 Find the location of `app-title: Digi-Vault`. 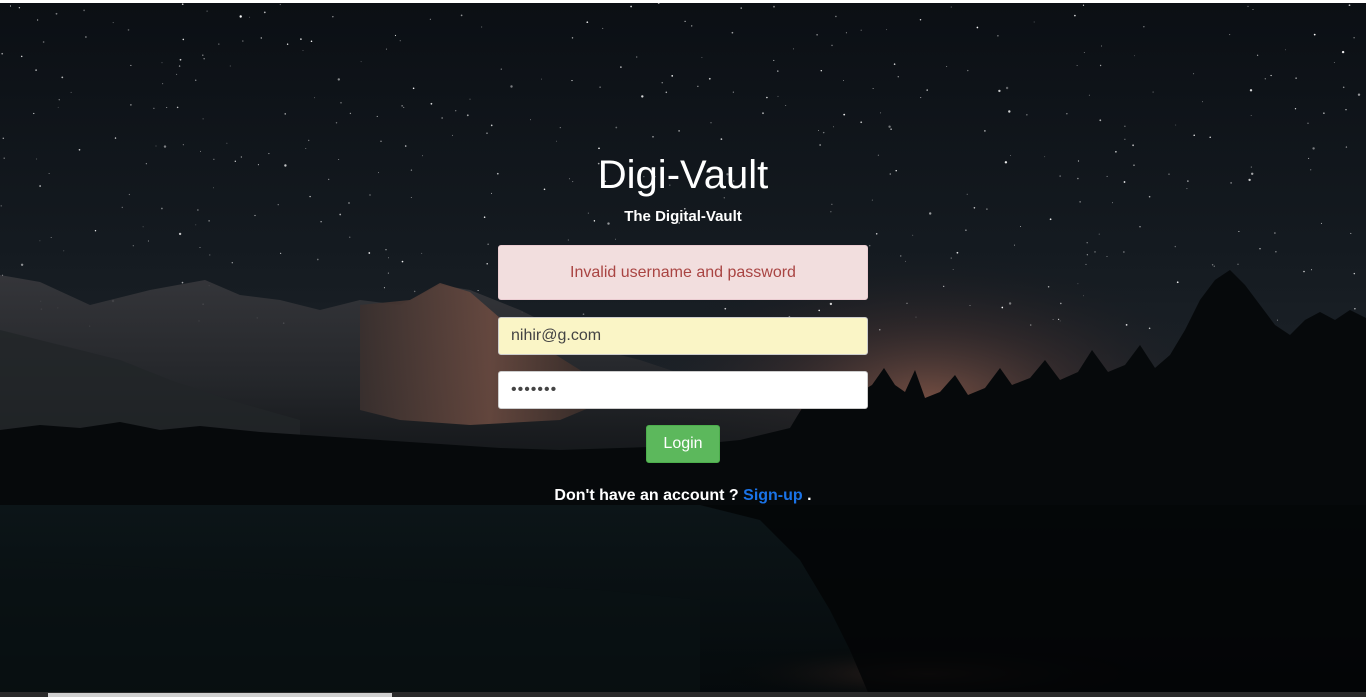

app-title: Digi-Vault is located at coordinates (683, 175).